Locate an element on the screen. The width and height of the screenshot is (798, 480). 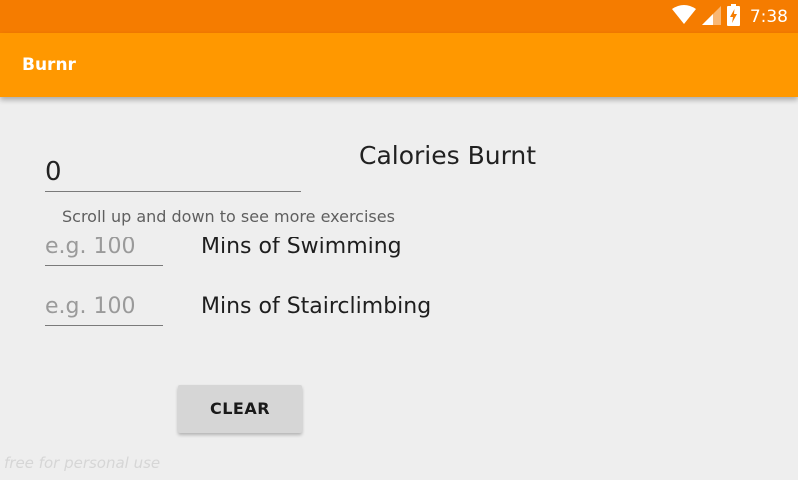
wifi-icon is located at coordinates (683, 17).